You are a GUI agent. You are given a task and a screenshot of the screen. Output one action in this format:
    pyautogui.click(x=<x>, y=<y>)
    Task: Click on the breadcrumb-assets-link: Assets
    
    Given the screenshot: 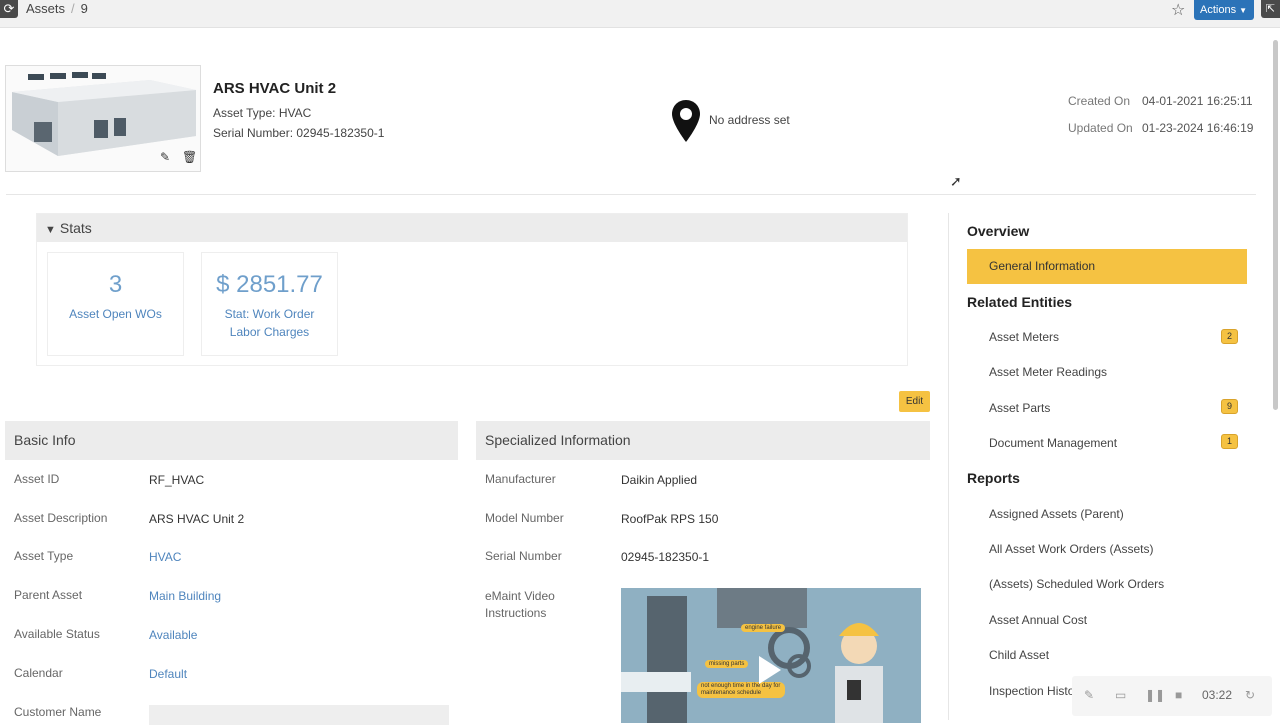 What is the action you would take?
    pyautogui.click(x=45, y=8)
    